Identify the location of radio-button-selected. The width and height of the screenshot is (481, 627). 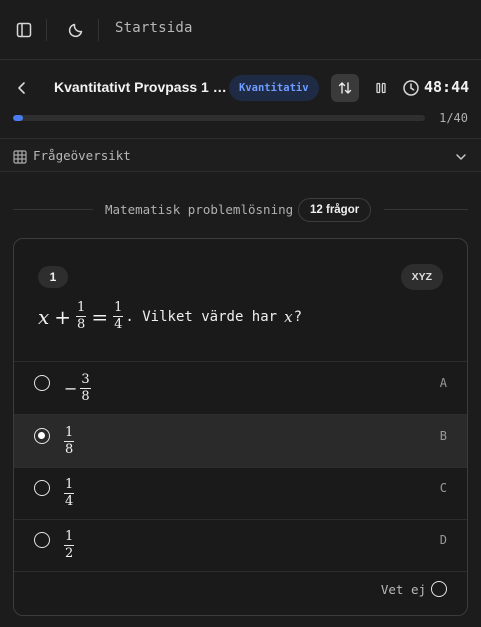
(42, 436).